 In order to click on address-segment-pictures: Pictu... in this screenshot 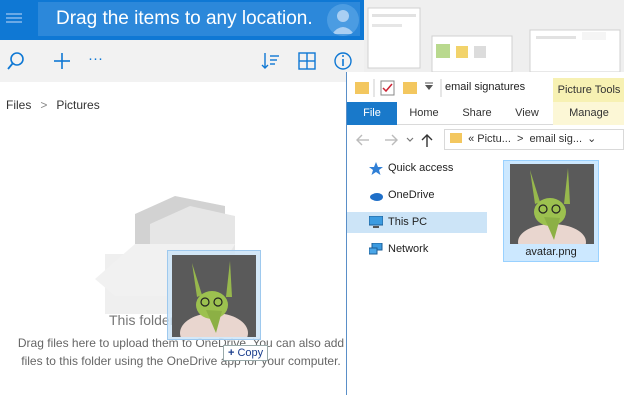, I will do `click(494, 139)`.